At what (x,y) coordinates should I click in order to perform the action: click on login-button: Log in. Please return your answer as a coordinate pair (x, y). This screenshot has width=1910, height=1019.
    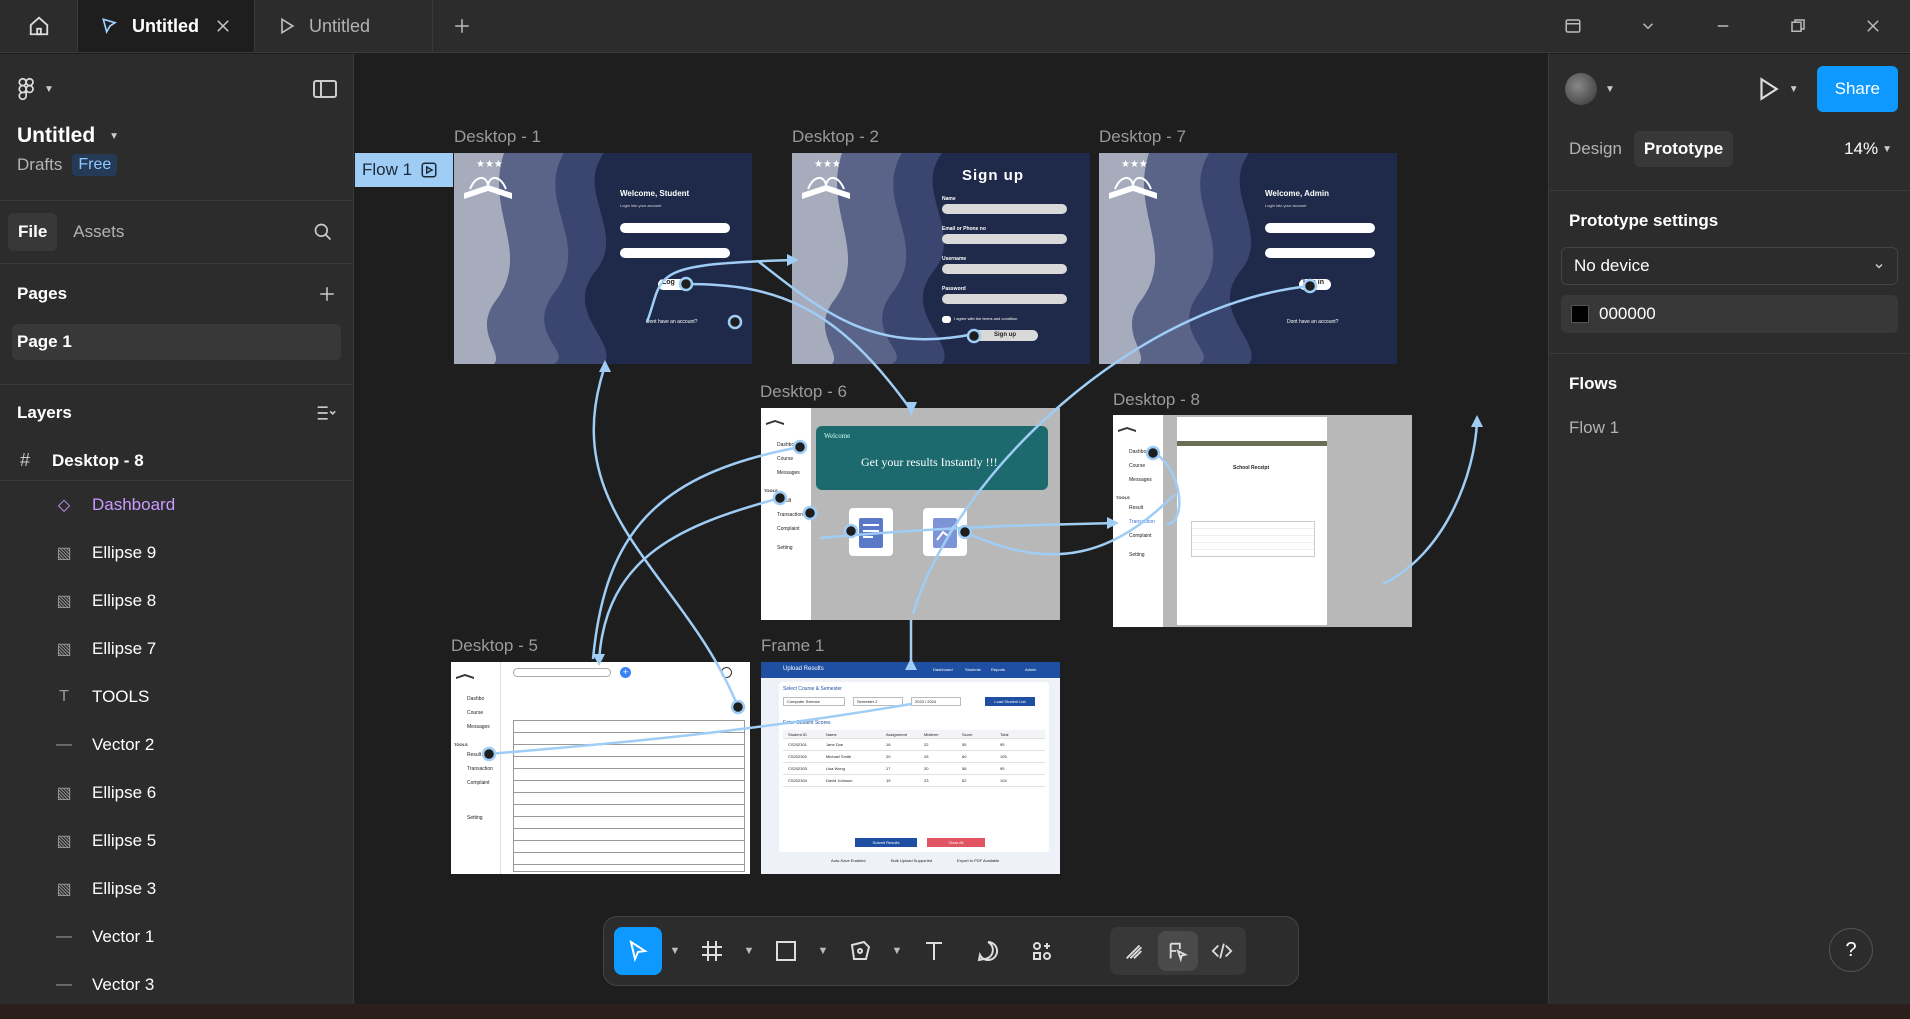
    Looking at the image, I should click on (1315, 284).